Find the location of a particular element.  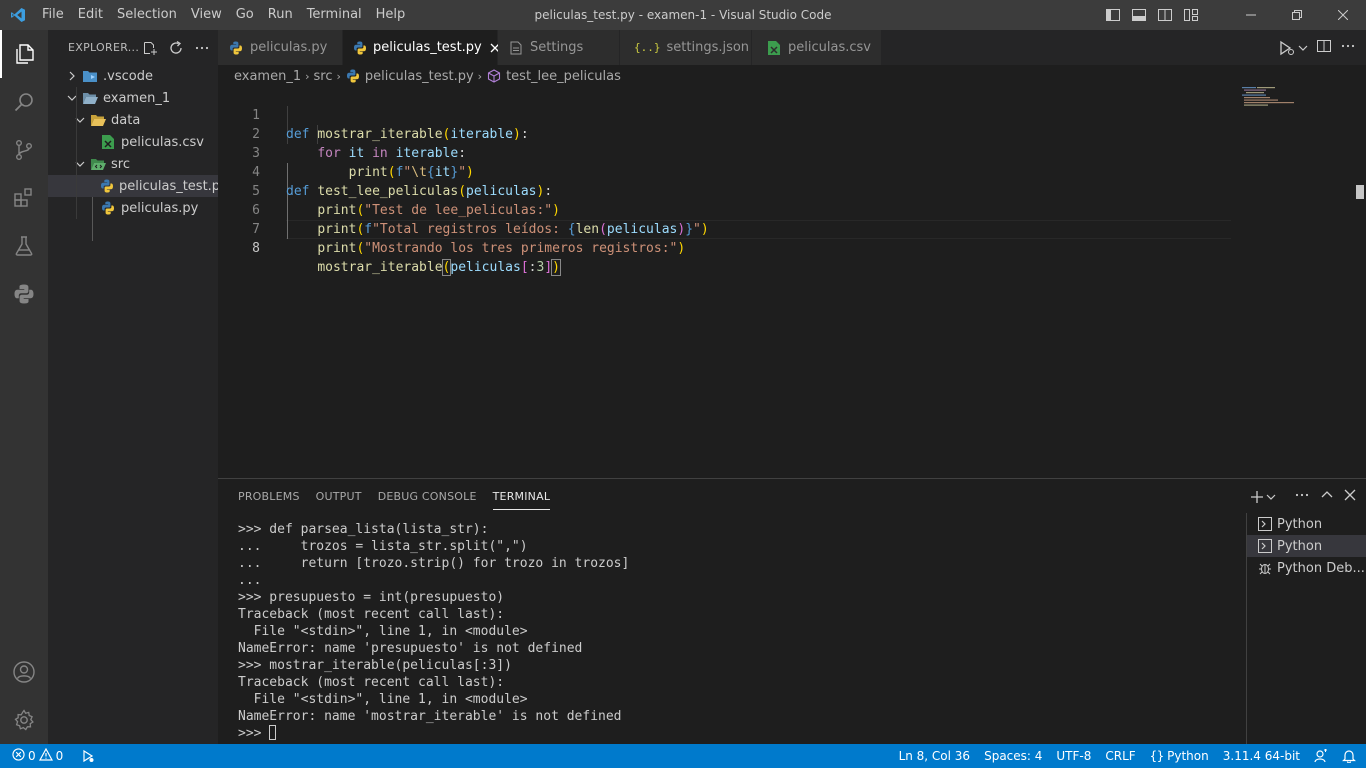

tab-terminal: TERMINAL is located at coordinates (522, 496).